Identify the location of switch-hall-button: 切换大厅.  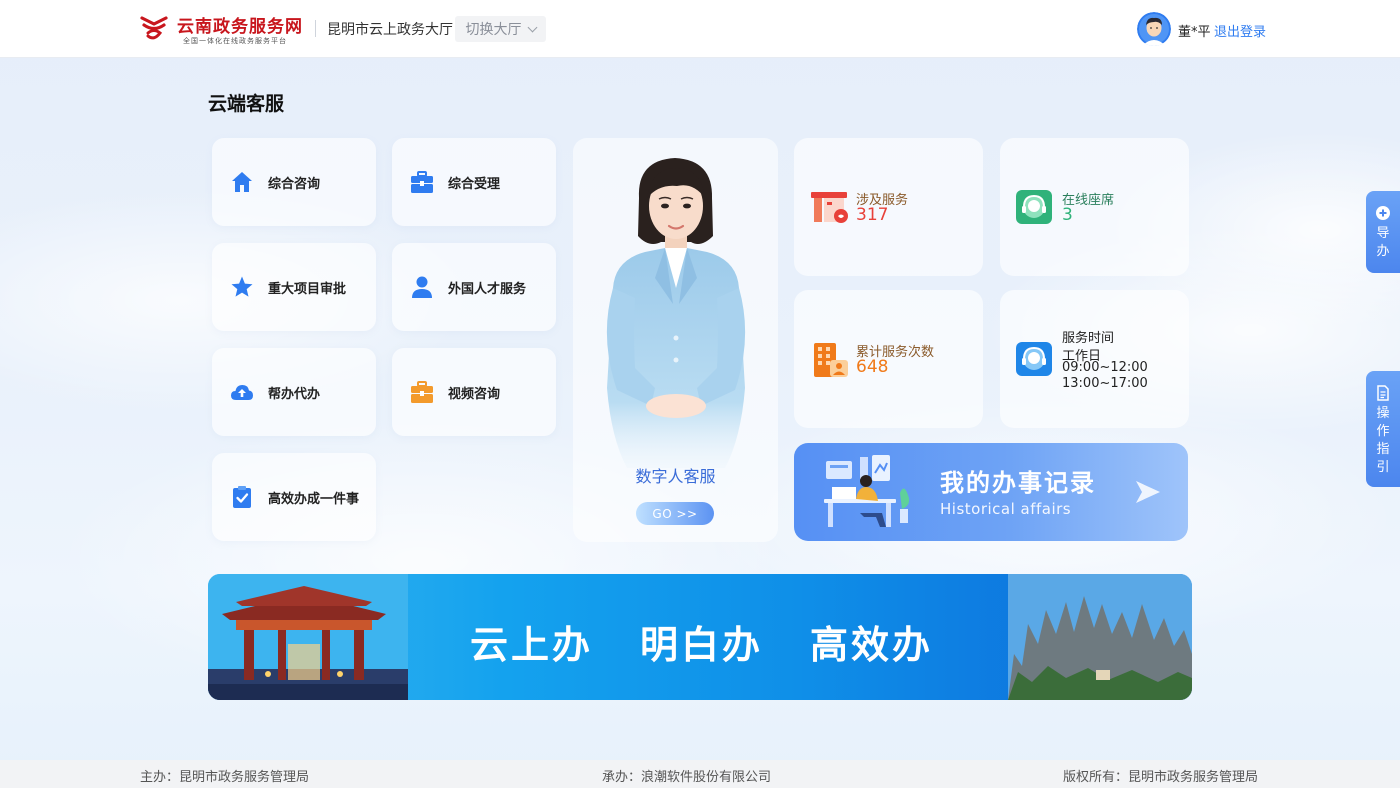
(500, 29).